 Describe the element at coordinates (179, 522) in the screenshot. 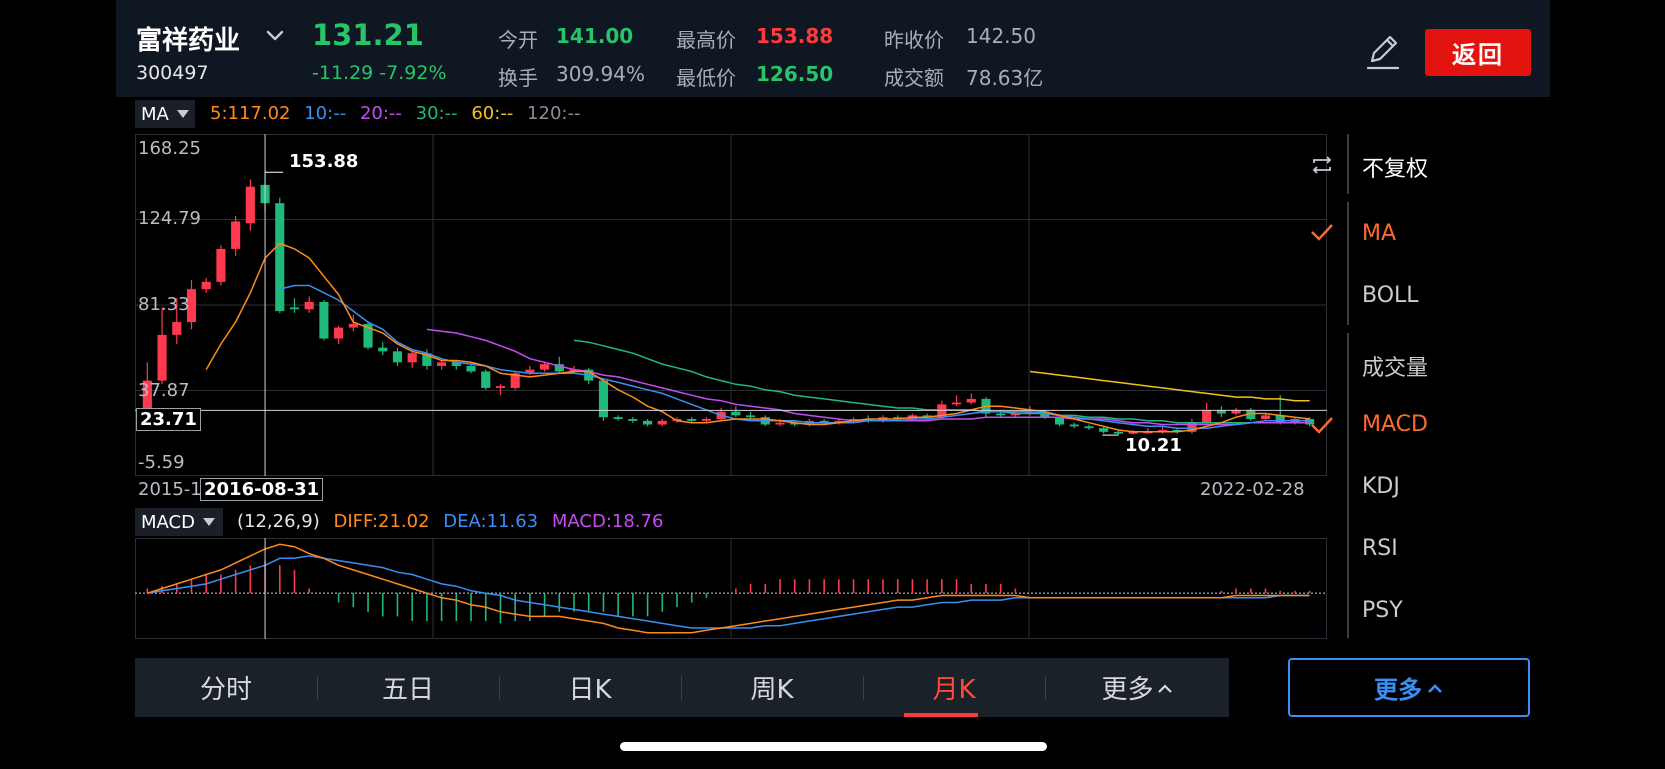

I see `sub-indicator-selector: MACD` at that location.